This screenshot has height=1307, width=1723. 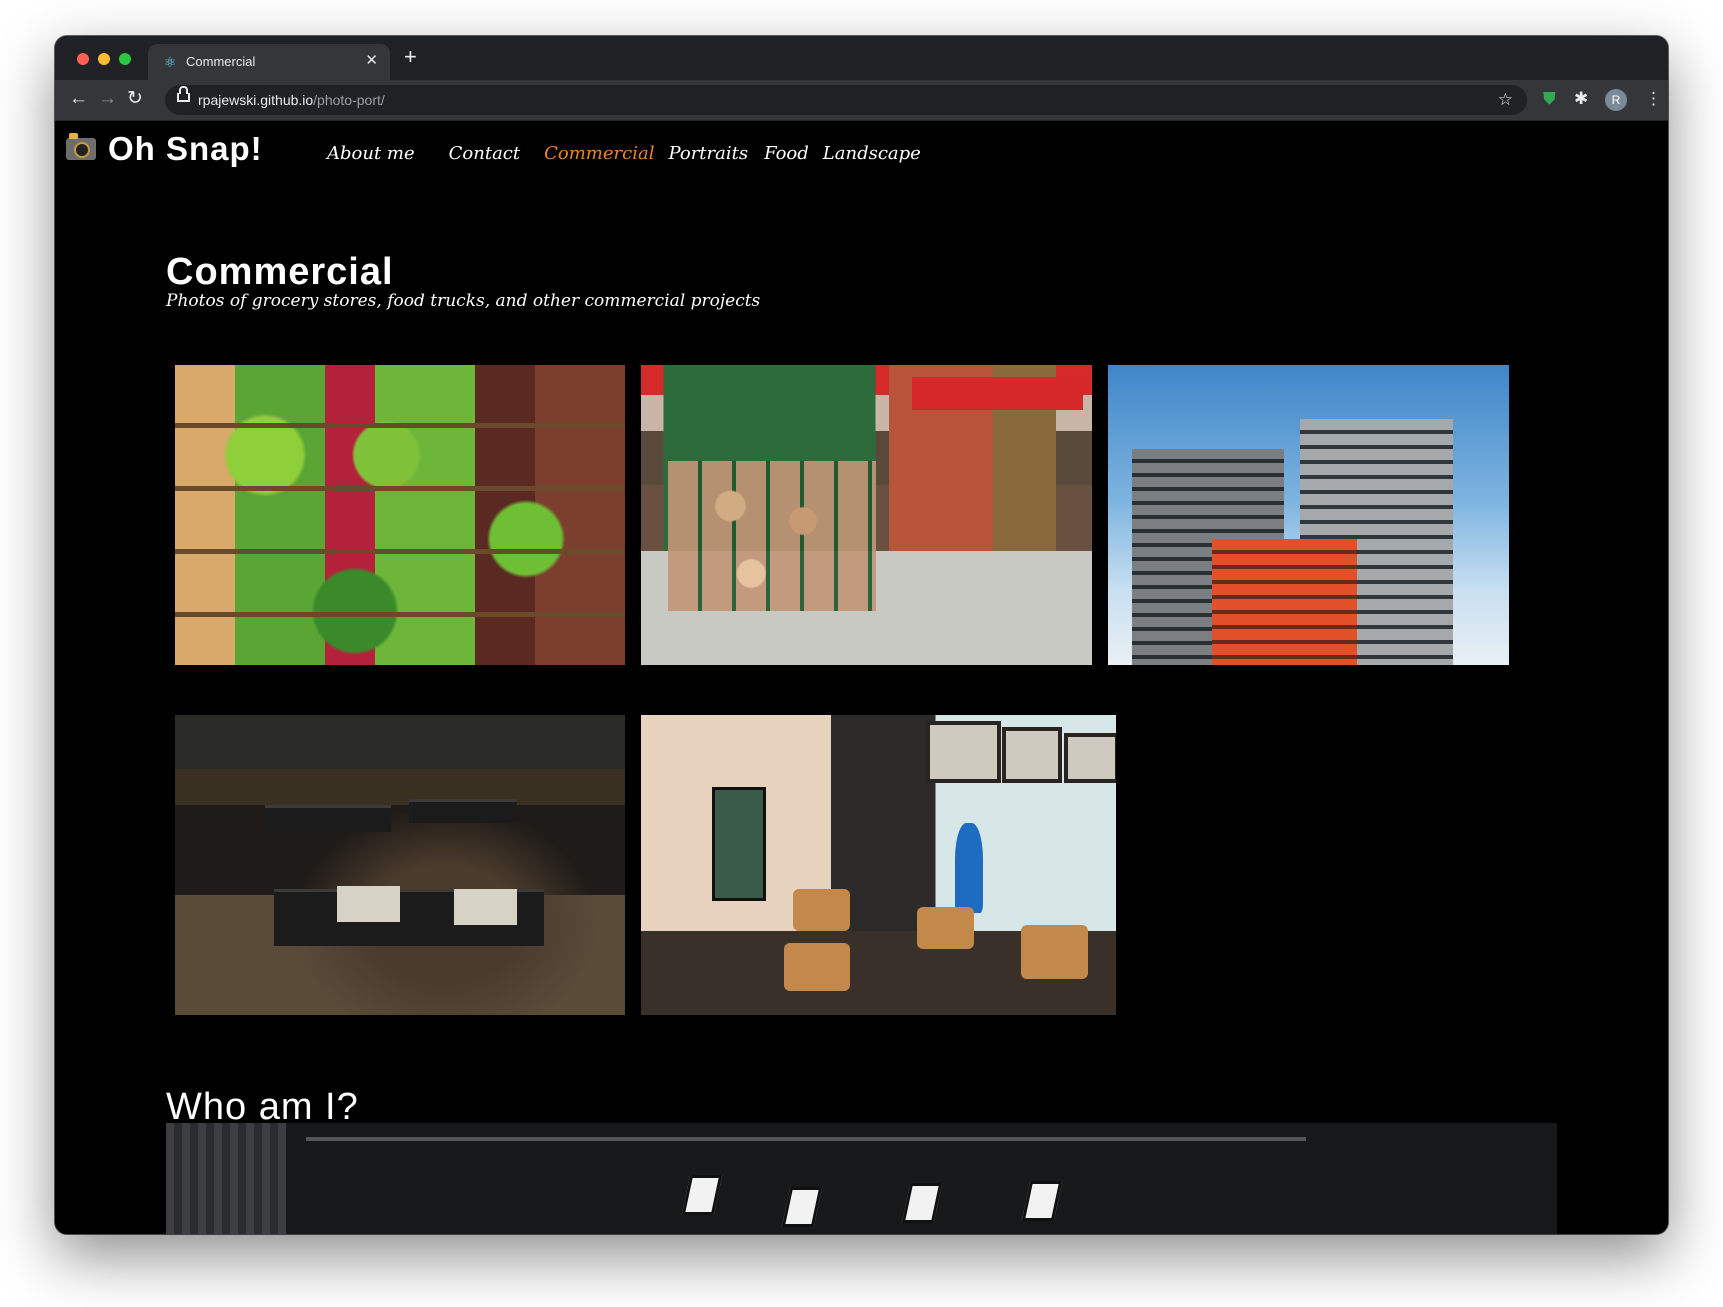 What do you see at coordinates (221, 61) in the screenshot?
I see `tab-title: Commercial` at bounding box center [221, 61].